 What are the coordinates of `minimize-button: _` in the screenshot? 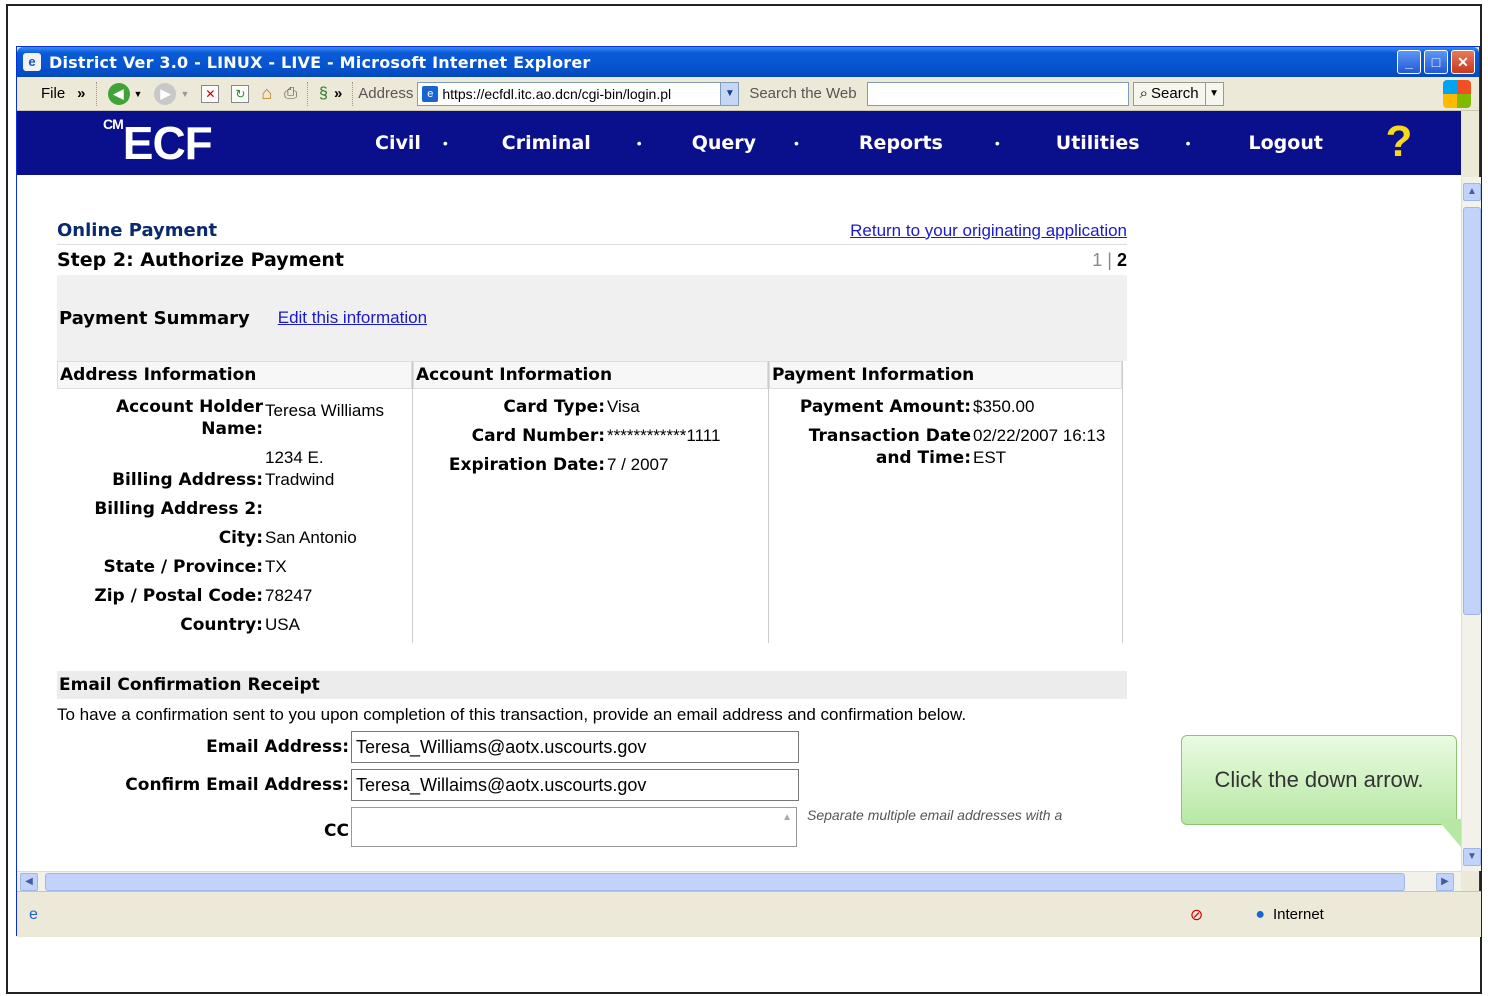 It's located at (1409, 62).